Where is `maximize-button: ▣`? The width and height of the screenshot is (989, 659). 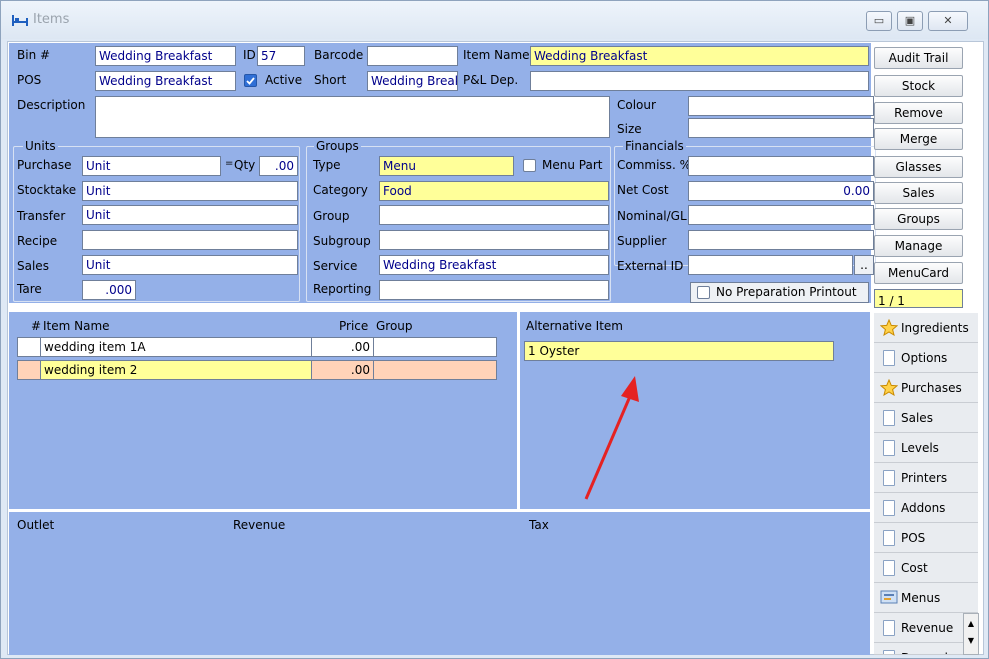
maximize-button: ▣ is located at coordinates (910, 21).